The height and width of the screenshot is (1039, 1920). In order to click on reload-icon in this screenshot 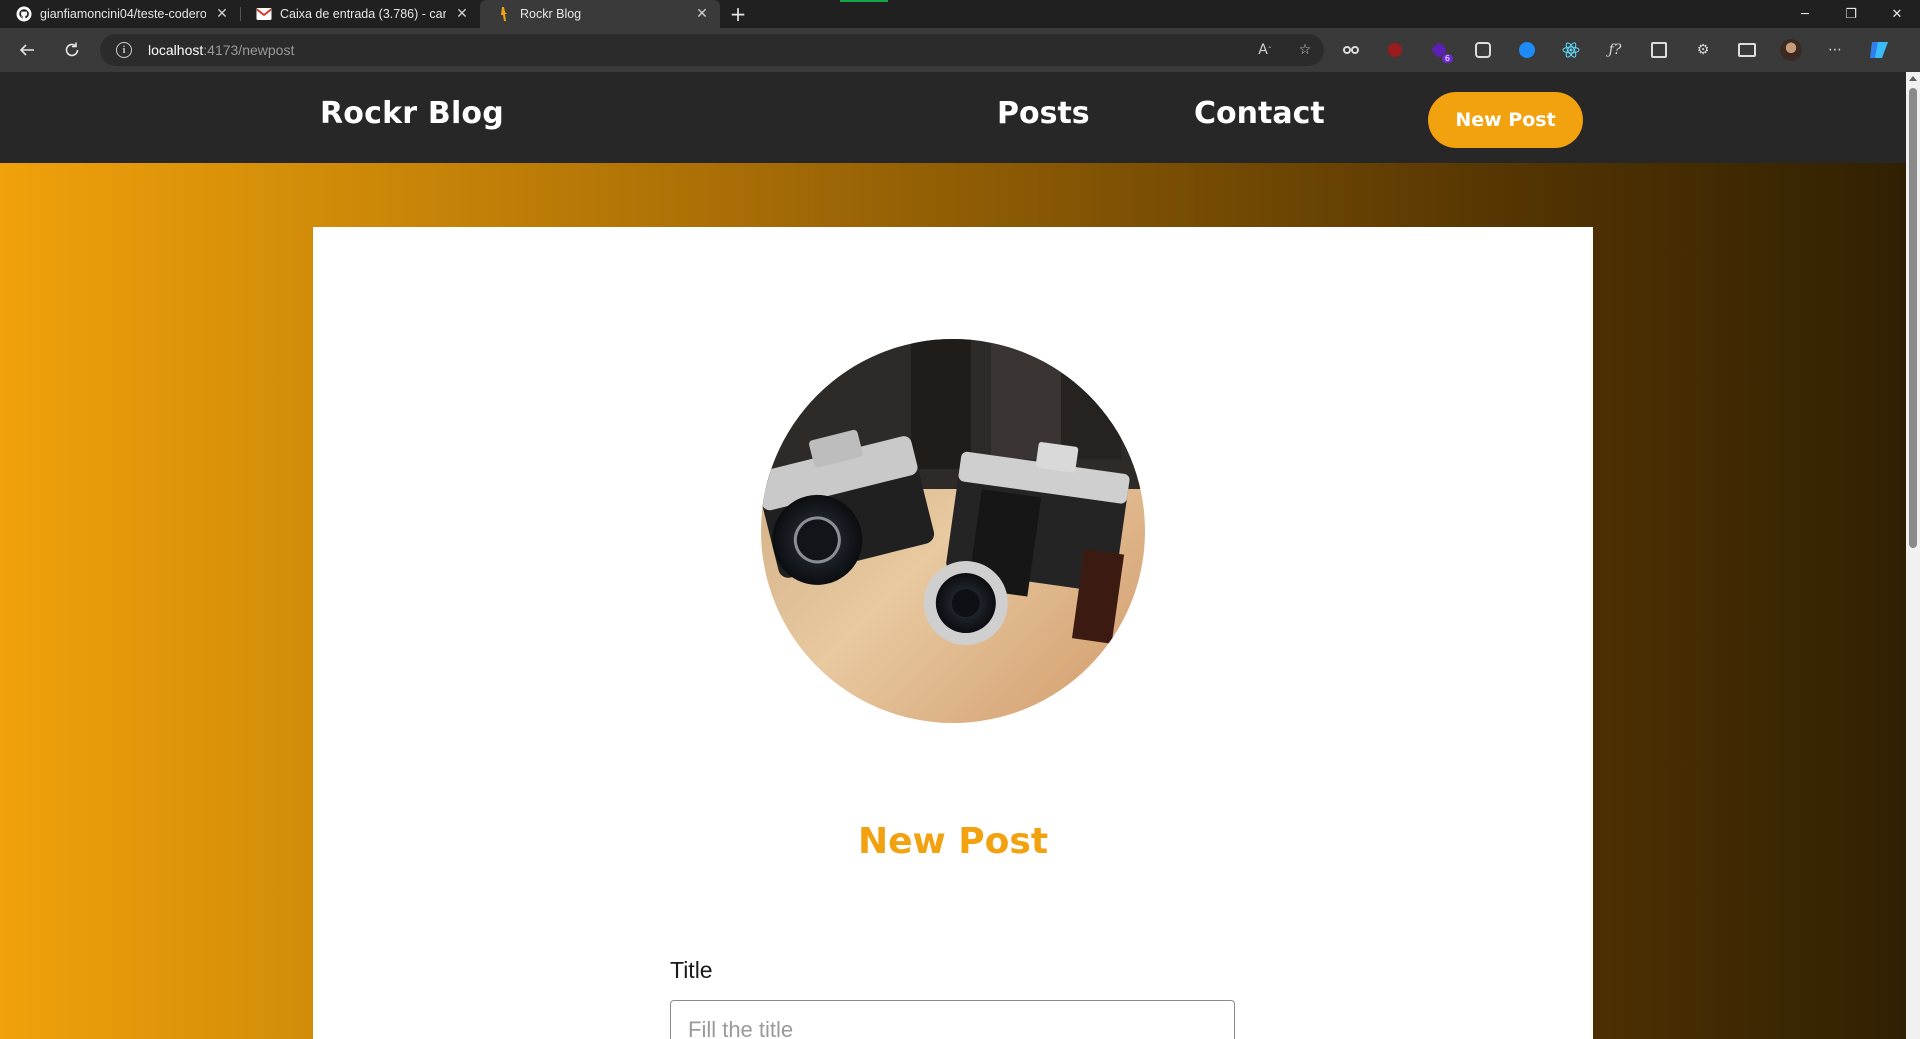, I will do `click(72, 49)`.